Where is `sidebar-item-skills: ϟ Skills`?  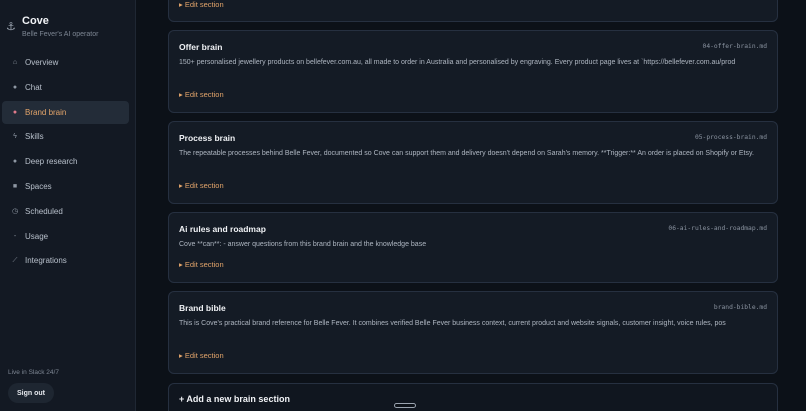
sidebar-item-skills: ϟ Skills is located at coordinates (65, 136).